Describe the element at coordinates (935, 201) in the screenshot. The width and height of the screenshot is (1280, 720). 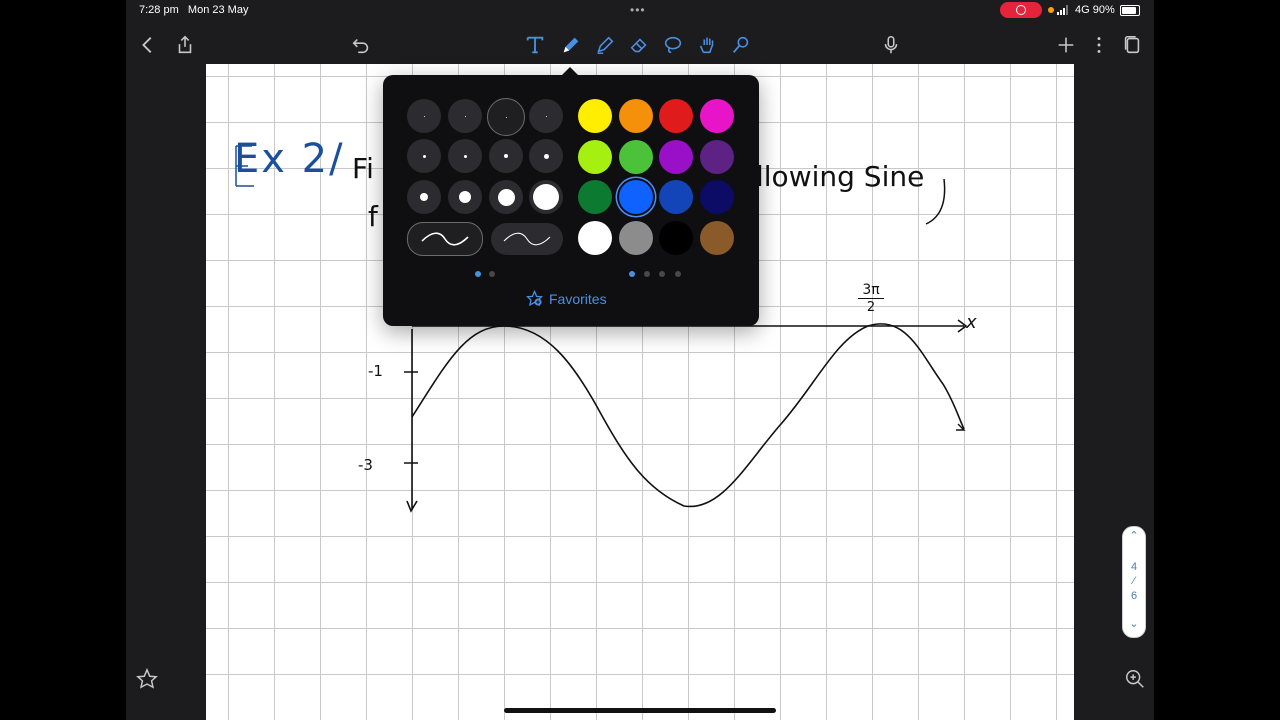
I see `bracket-stroke` at that location.